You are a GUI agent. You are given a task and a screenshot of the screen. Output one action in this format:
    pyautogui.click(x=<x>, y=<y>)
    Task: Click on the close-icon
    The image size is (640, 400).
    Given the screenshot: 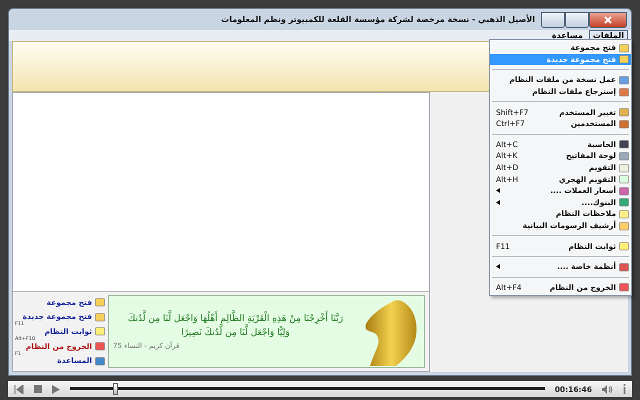 What is the action you would take?
    pyautogui.click(x=608, y=20)
    